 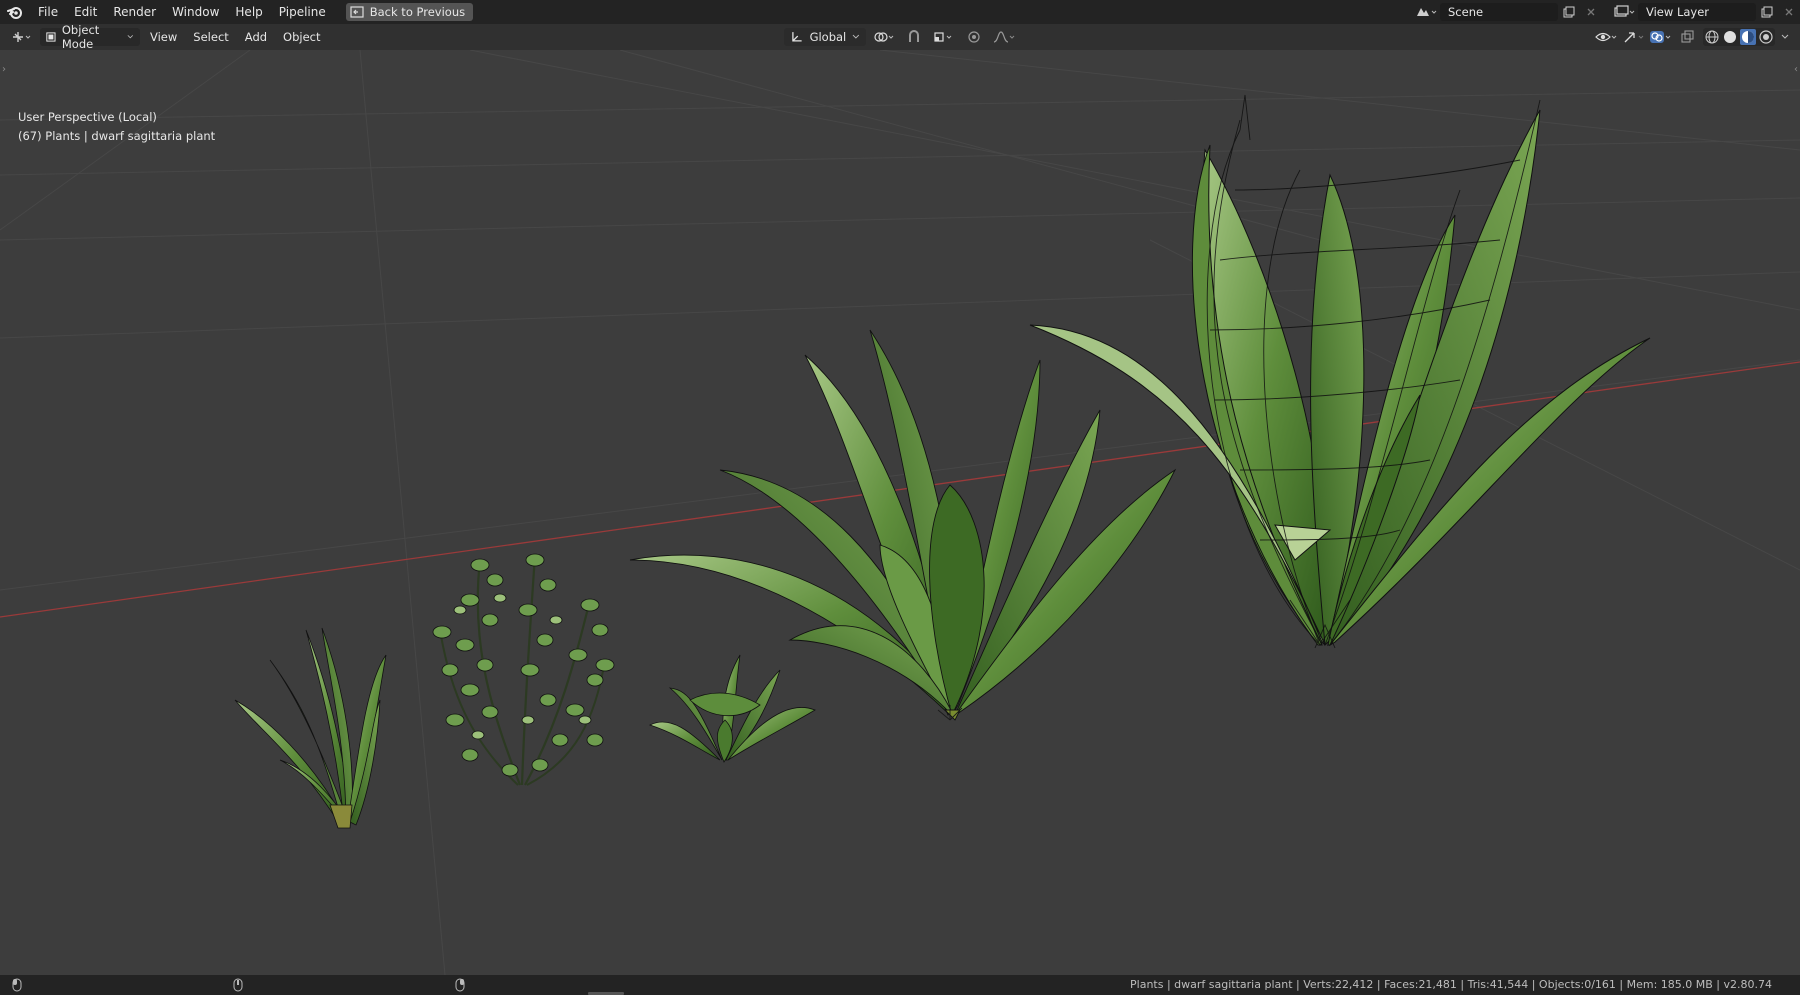 What do you see at coordinates (1499, 12) in the screenshot?
I see `scene-name-field: Scene` at bounding box center [1499, 12].